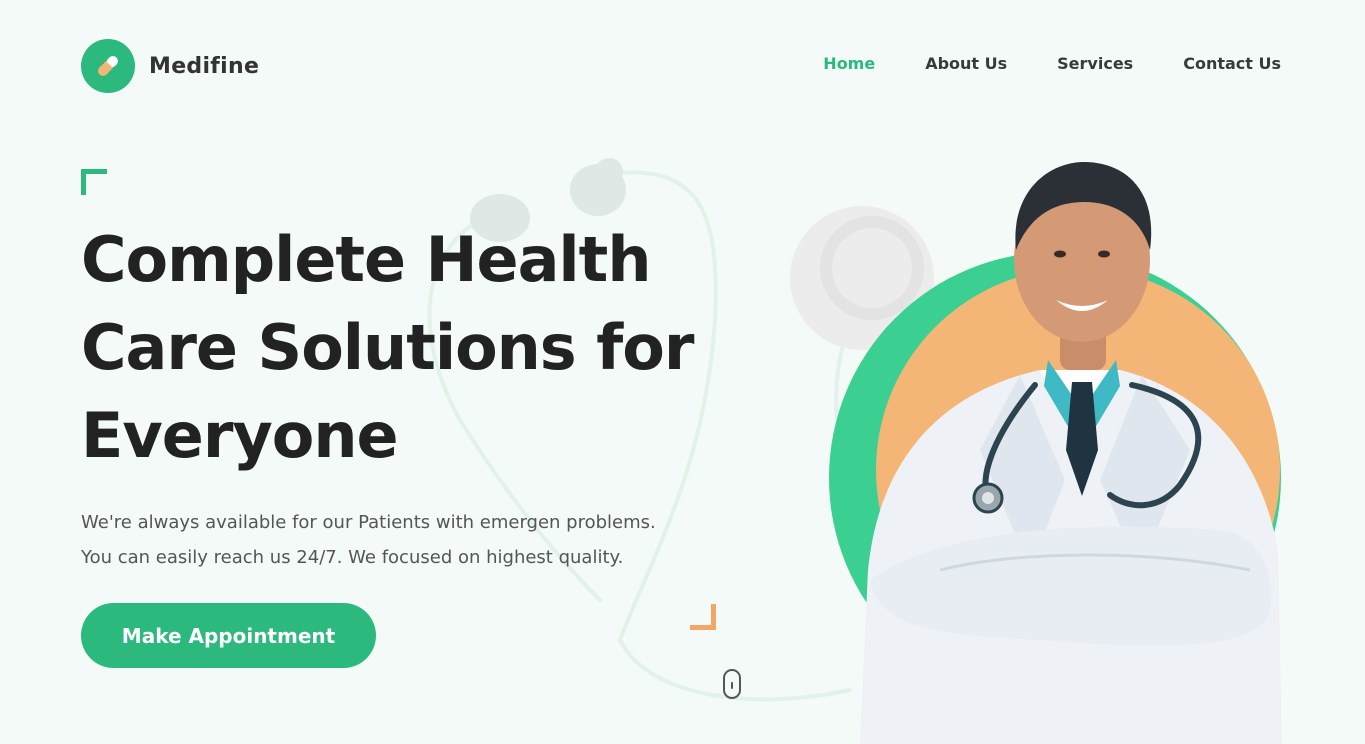  Describe the element at coordinates (204, 66) in the screenshot. I see `brand-name: Medifine` at that location.